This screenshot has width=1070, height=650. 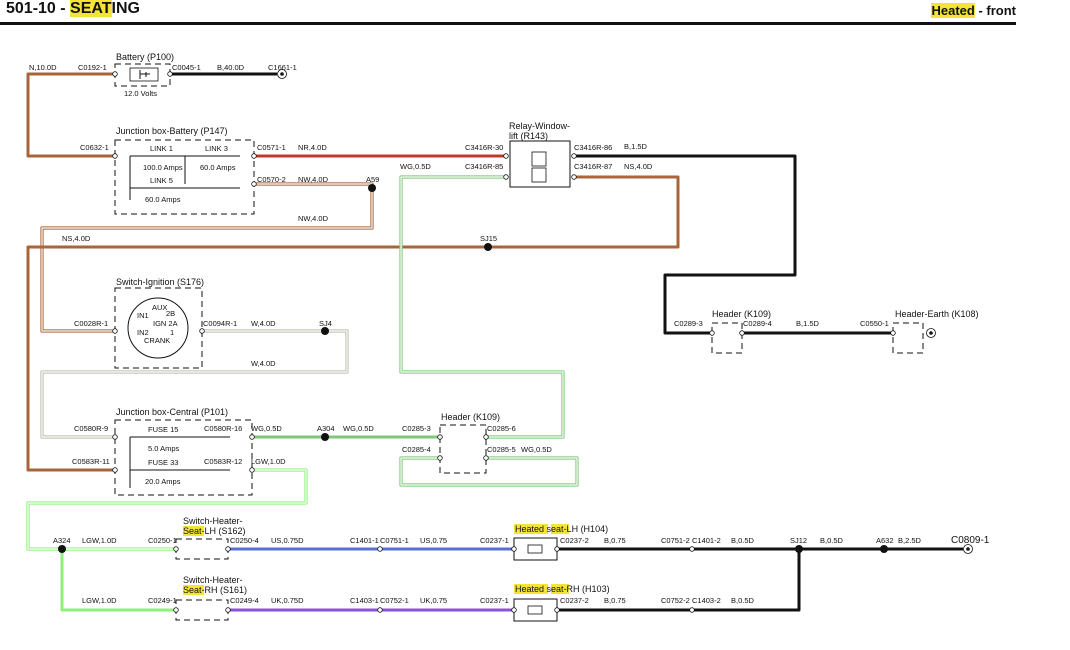 I want to click on connector-c0570: C0570-2, so click(x=271, y=179).